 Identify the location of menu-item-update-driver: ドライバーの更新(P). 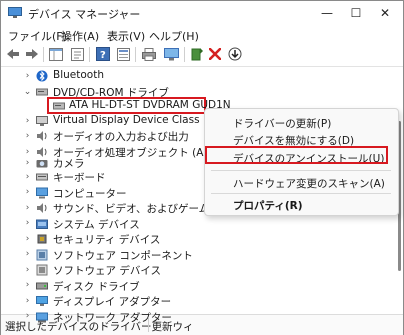
(282, 123).